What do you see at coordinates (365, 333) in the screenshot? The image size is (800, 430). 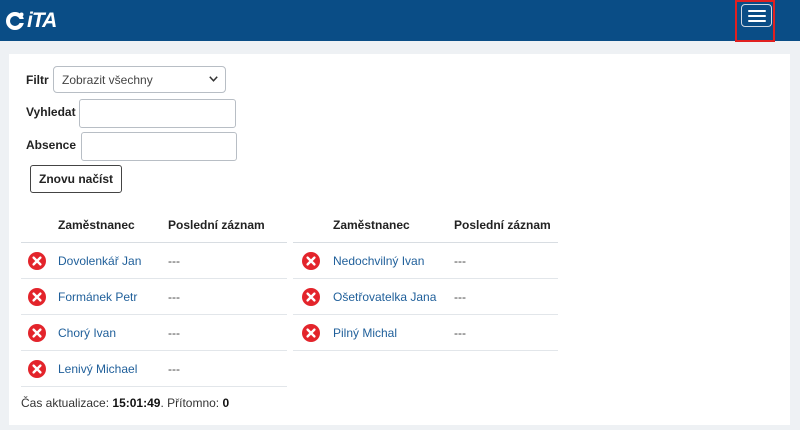 I see `employee-name-link: Pilný Michal` at bounding box center [365, 333].